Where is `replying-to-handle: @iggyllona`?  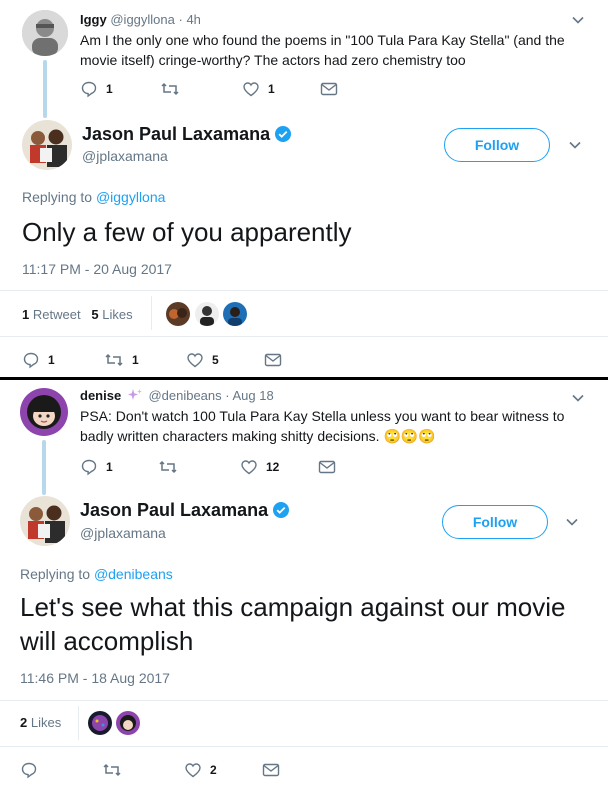 replying-to-handle: @iggyllona is located at coordinates (130, 197).